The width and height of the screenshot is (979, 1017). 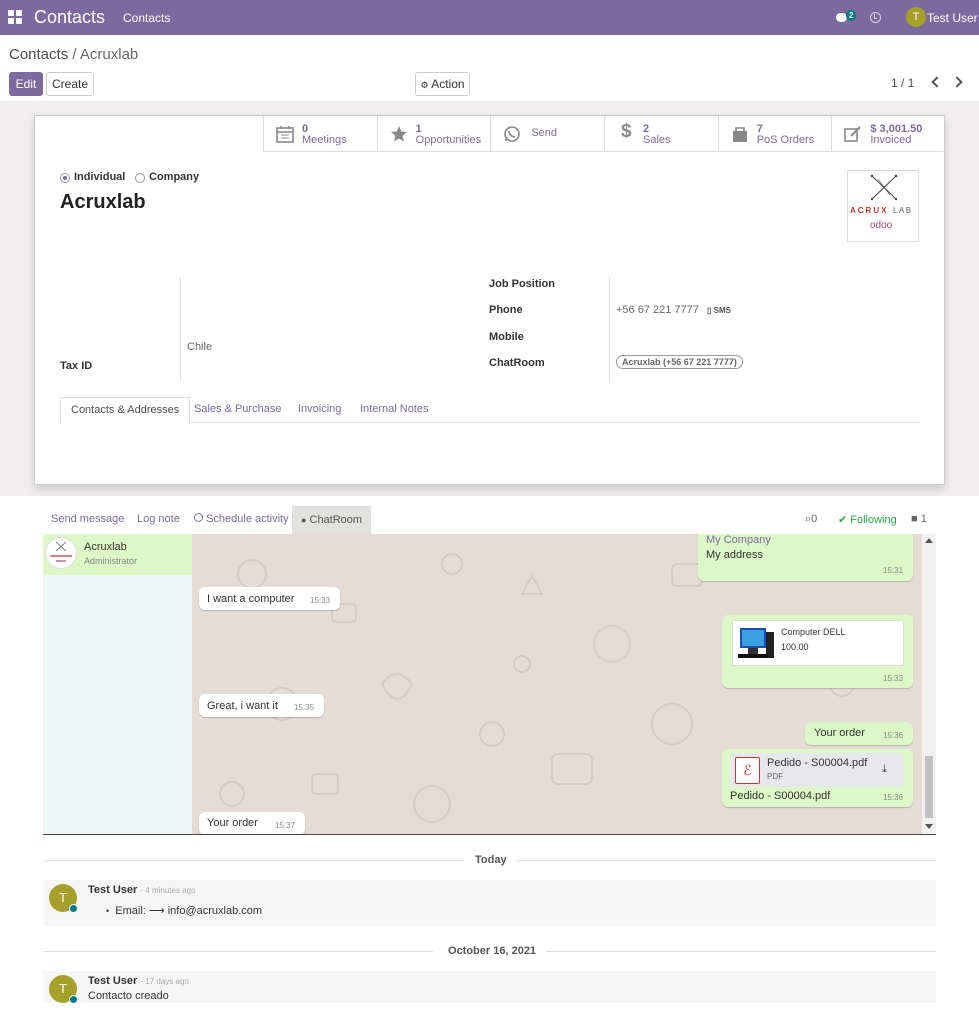 I want to click on partner-logo: ACRUX LAB odoo, so click(x=883, y=206).